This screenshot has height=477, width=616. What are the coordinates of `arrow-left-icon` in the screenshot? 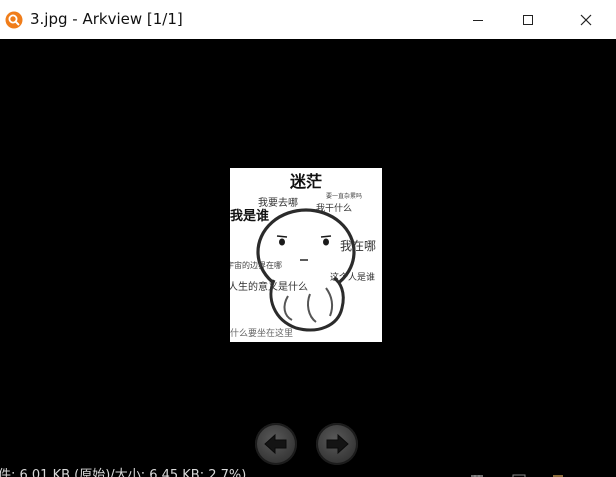 It's located at (275, 444).